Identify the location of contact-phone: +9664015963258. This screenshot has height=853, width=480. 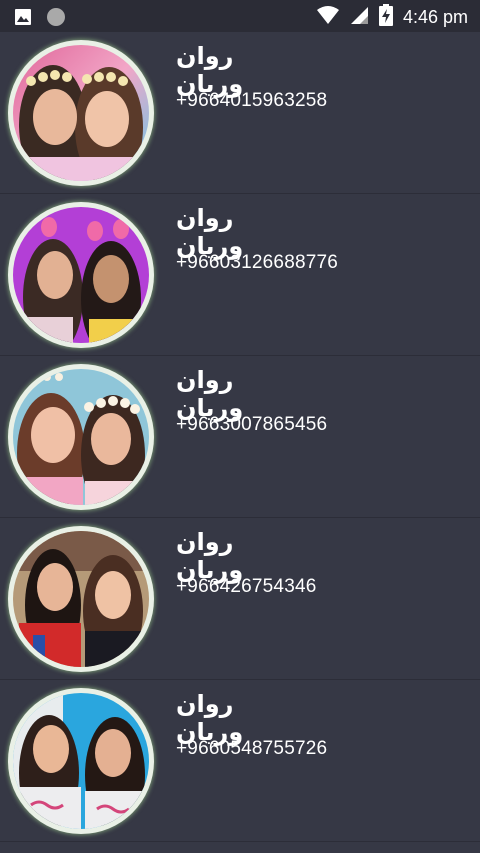
(252, 100).